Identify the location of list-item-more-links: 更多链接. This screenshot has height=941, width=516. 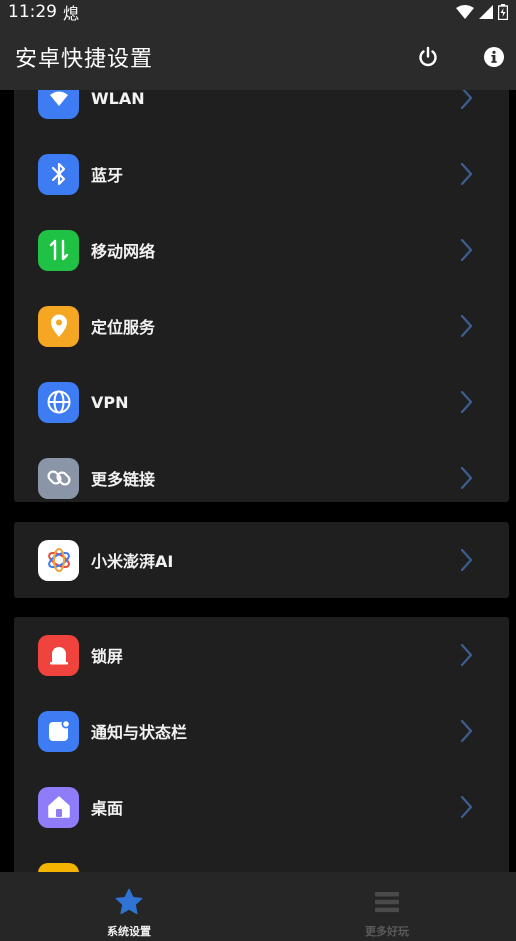
(261, 471).